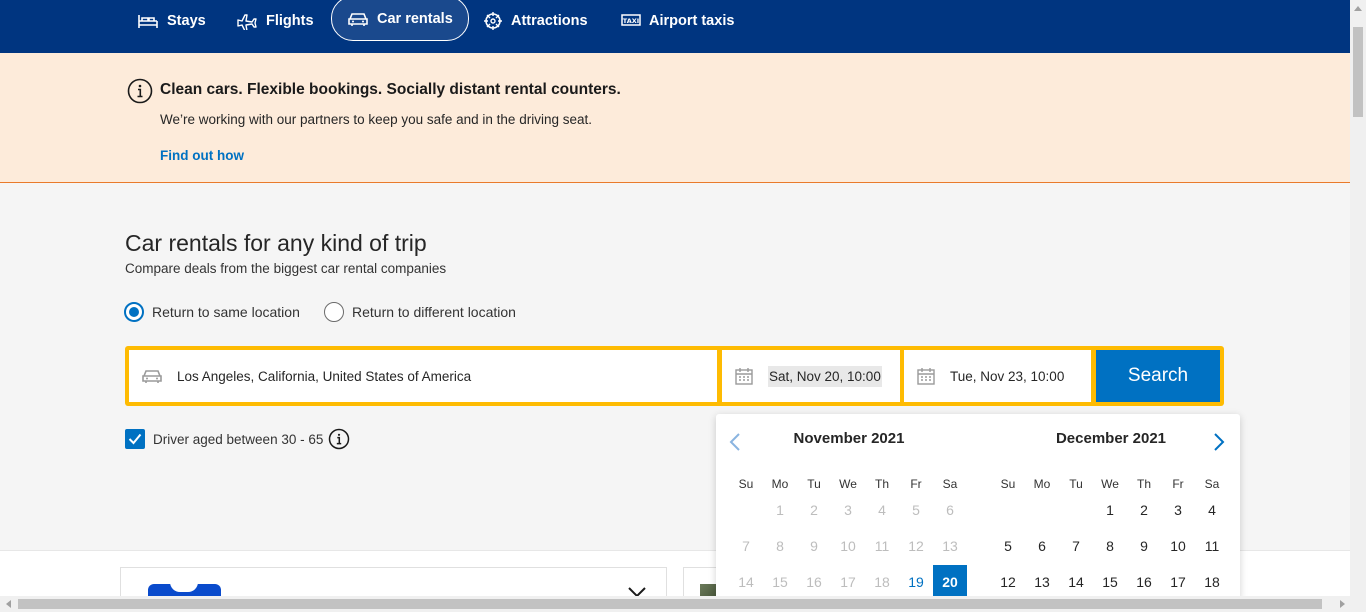  What do you see at coordinates (134, 312) in the screenshot?
I see `radio-same-location-dot` at bounding box center [134, 312].